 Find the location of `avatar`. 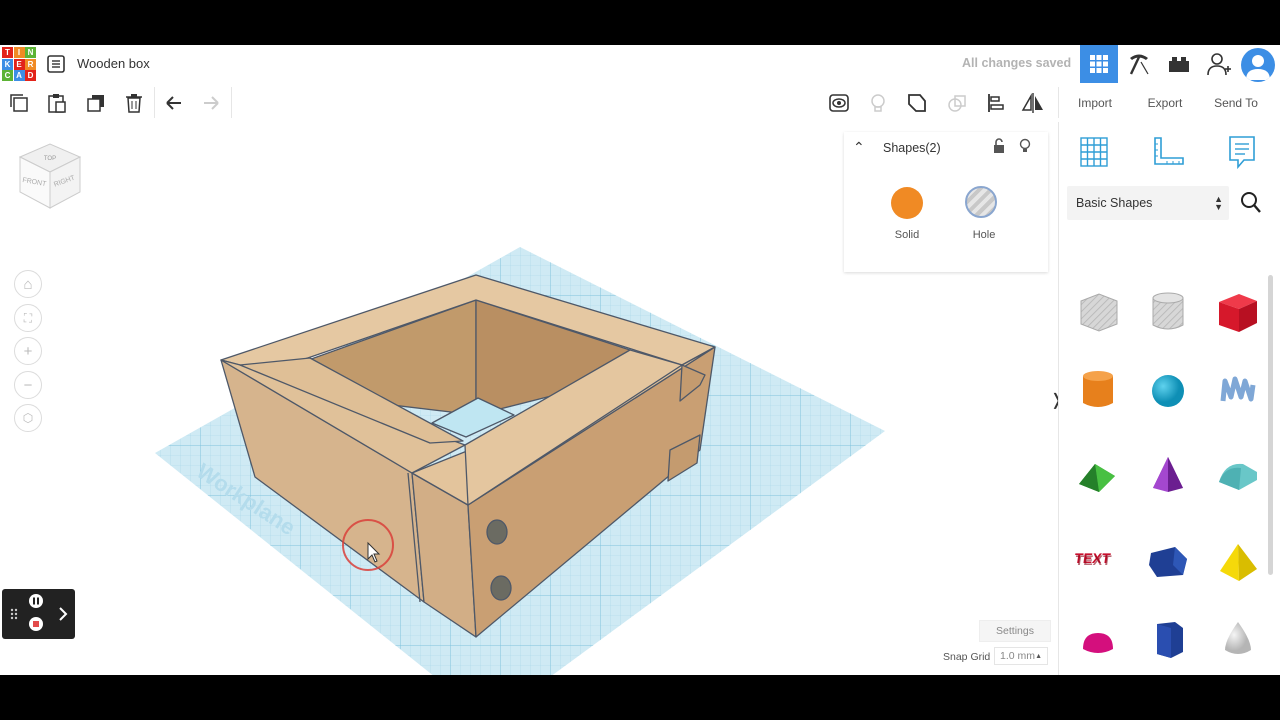

avatar is located at coordinates (1258, 65).